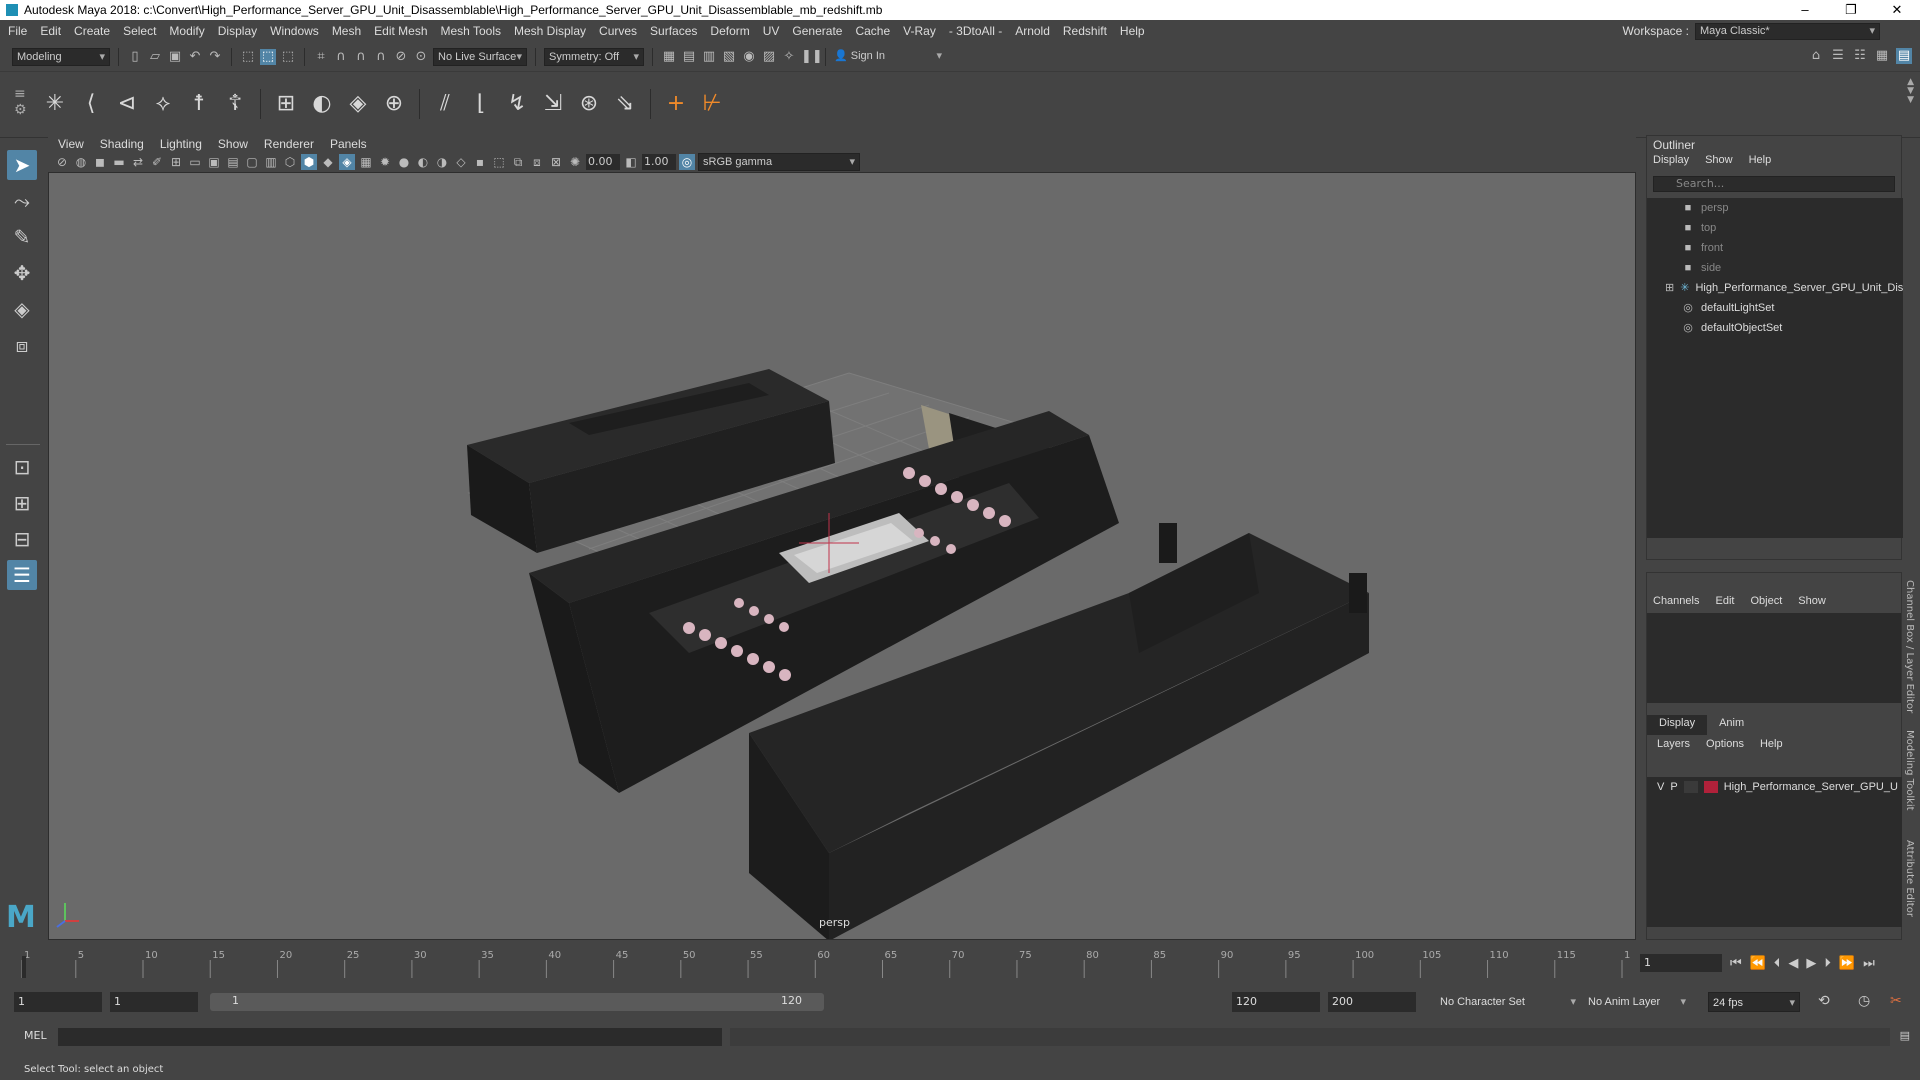 The width and height of the screenshot is (1920, 1080). Describe the element at coordinates (22, 273) in the screenshot. I see `move-tool-icon: ✥` at that location.